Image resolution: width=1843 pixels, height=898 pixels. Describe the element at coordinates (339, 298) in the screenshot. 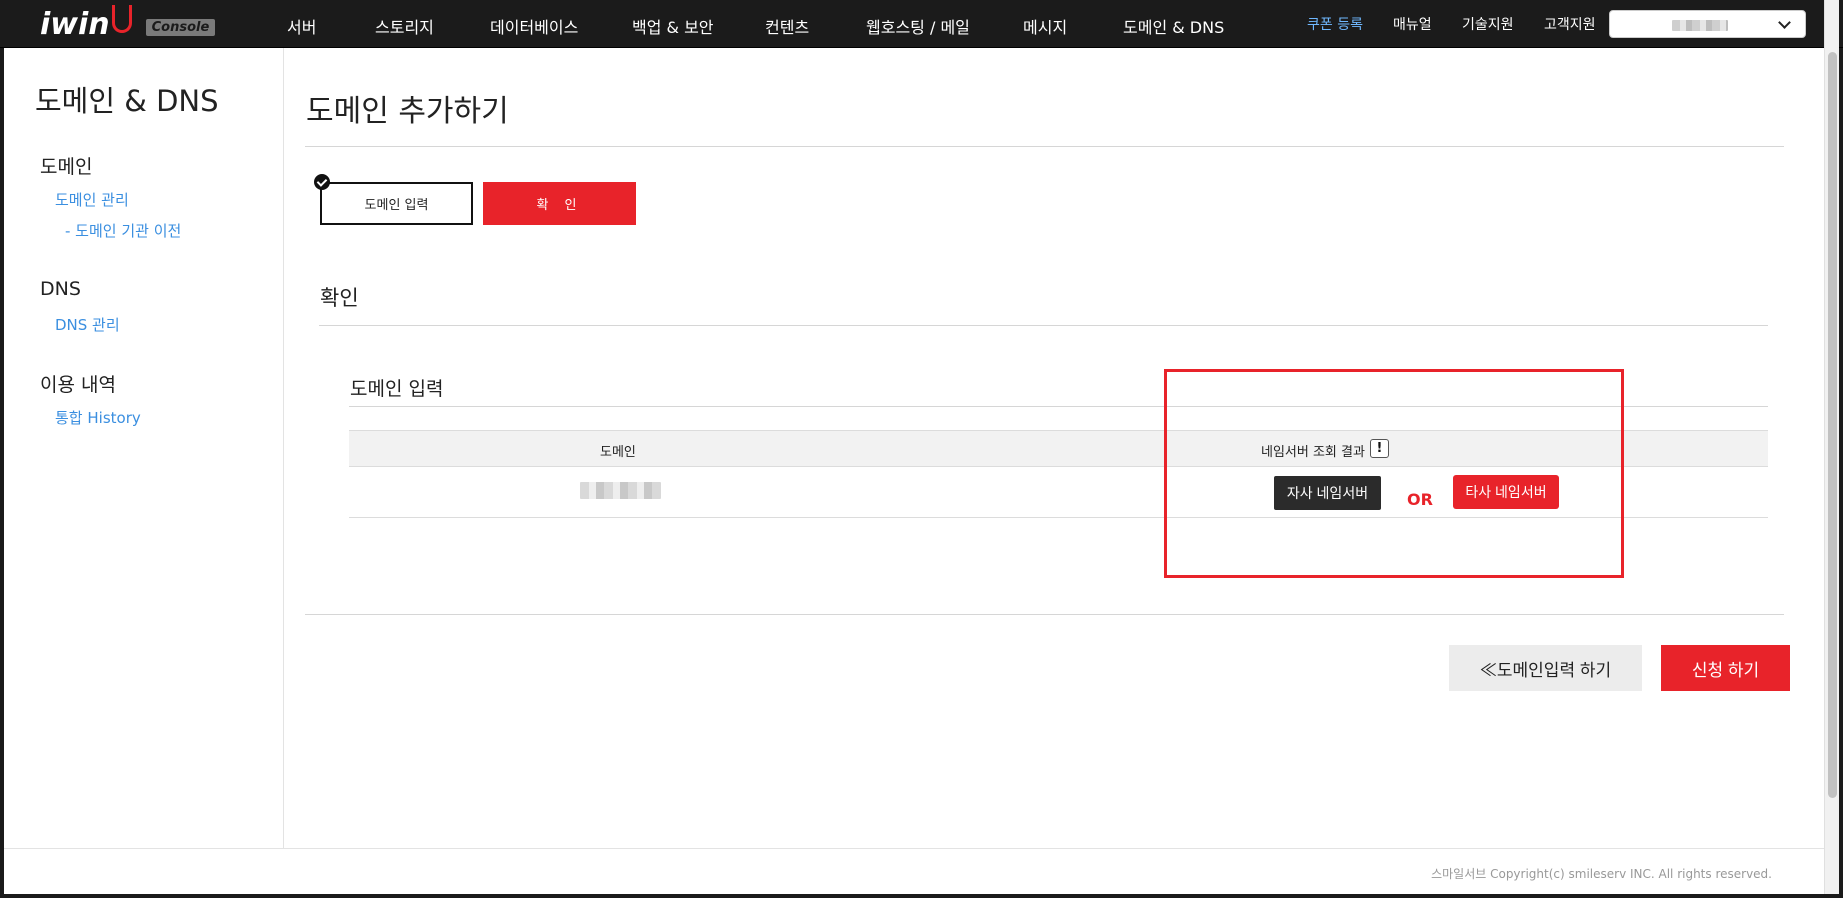

I see `section-title: 확인` at that location.